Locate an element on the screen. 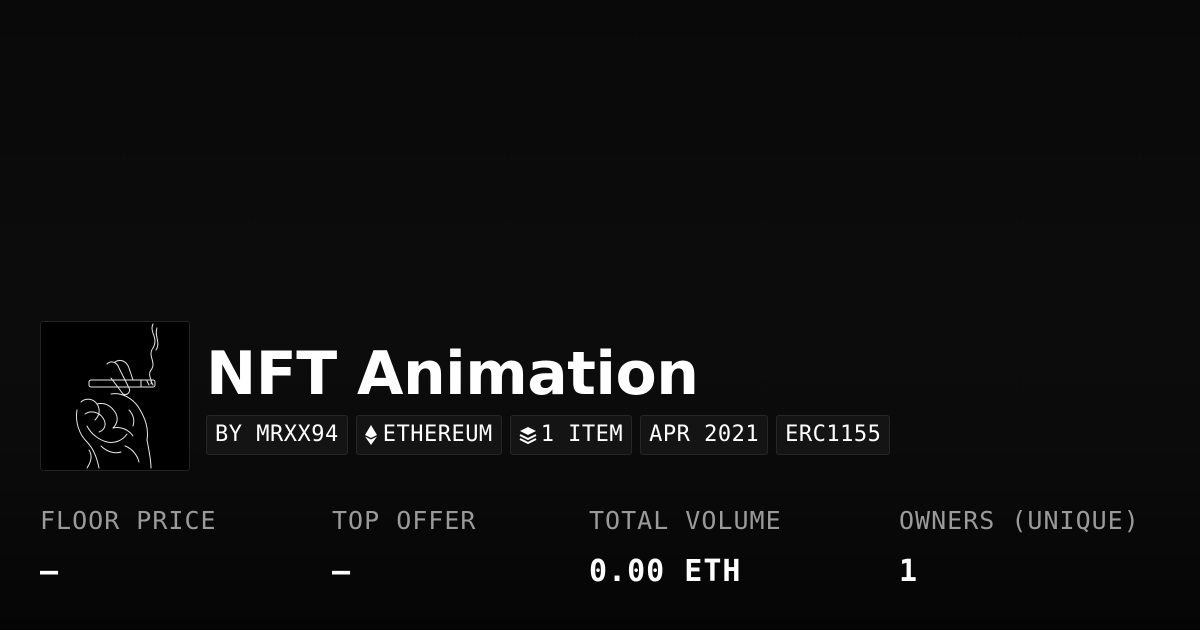 The height and width of the screenshot is (630, 1200). date-tag: APR 2021 is located at coordinates (704, 435).